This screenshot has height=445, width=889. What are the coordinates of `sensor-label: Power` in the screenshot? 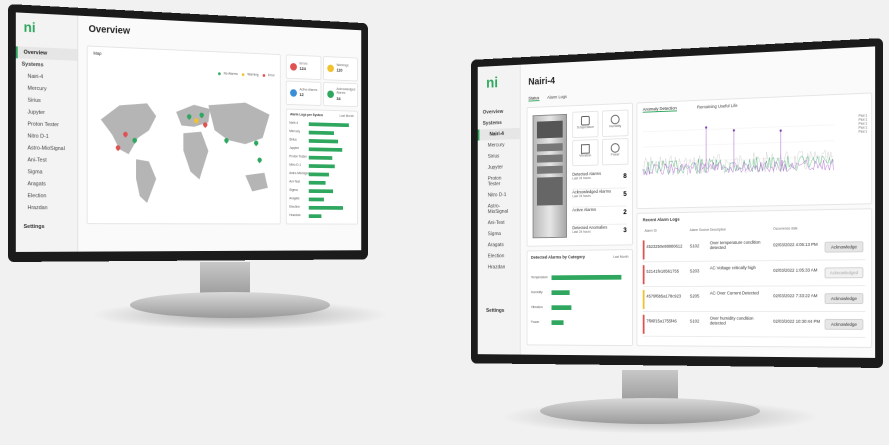 It's located at (615, 154).